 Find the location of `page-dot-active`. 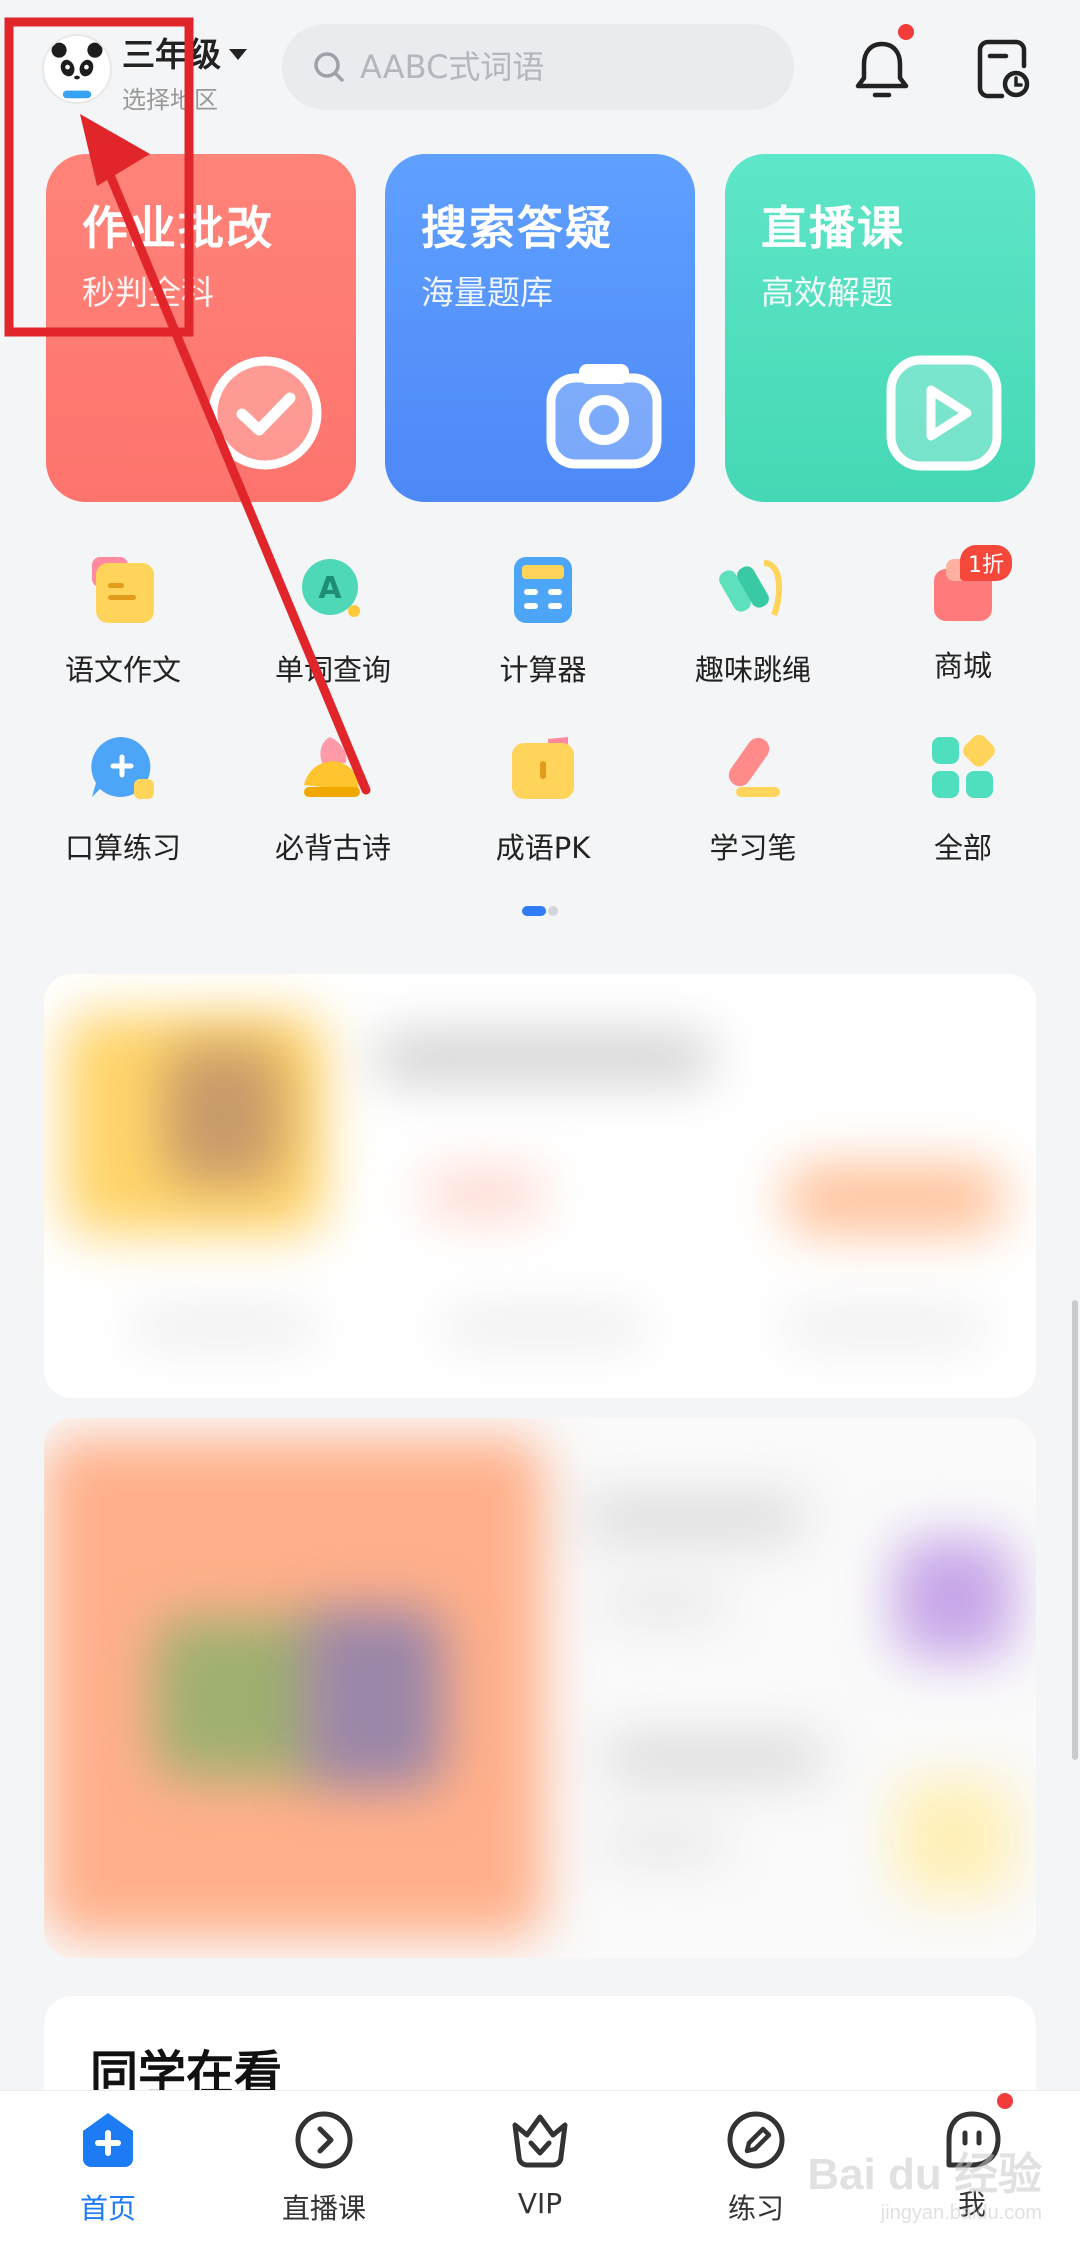

page-dot-active is located at coordinates (534, 911).